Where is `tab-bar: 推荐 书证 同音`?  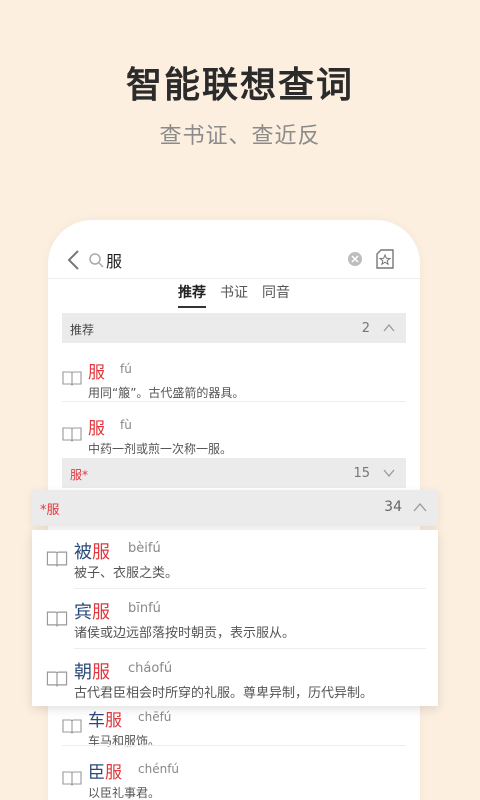 tab-bar: 推荐 书证 同音 is located at coordinates (234, 296).